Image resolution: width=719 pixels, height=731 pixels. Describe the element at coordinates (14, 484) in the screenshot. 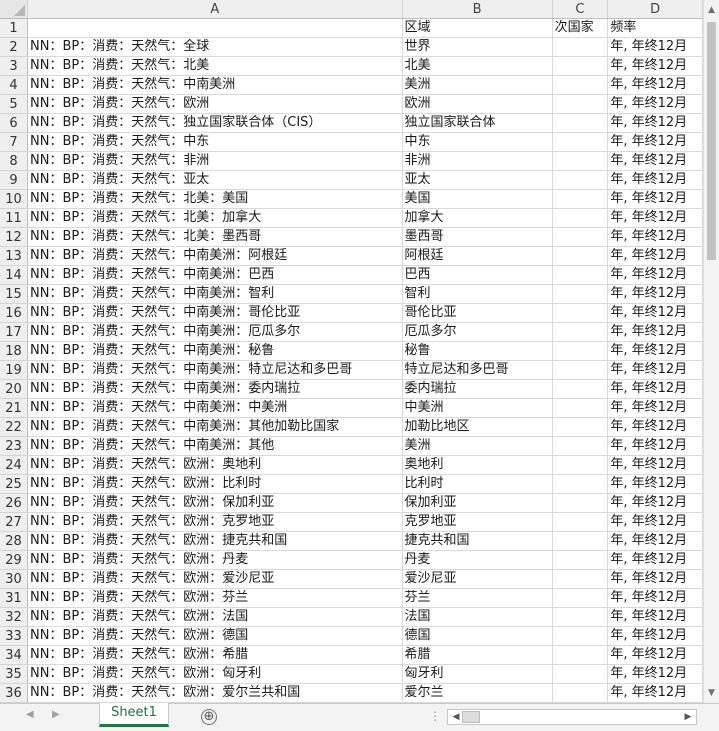

I see `row-header: 25` at that location.